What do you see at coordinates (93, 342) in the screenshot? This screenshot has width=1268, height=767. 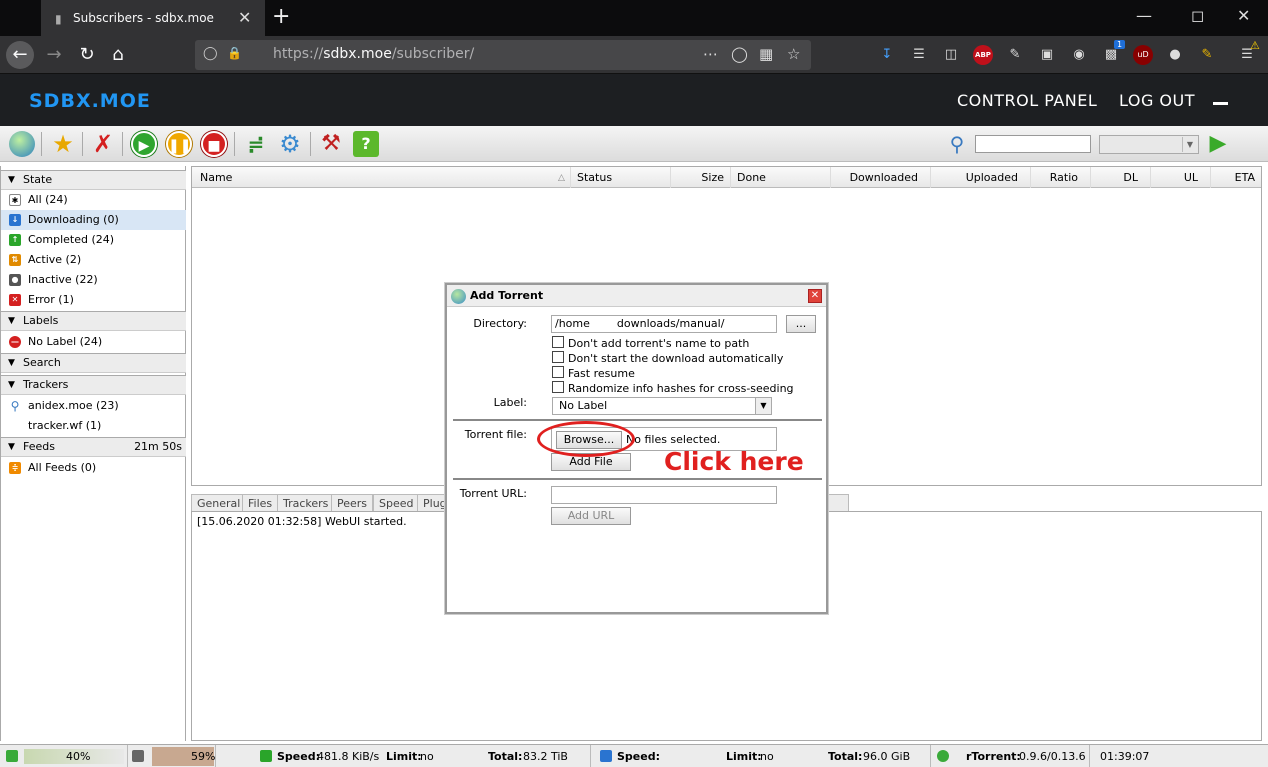 I see `label-no-label: — No Label (24)` at bounding box center [93, 342].